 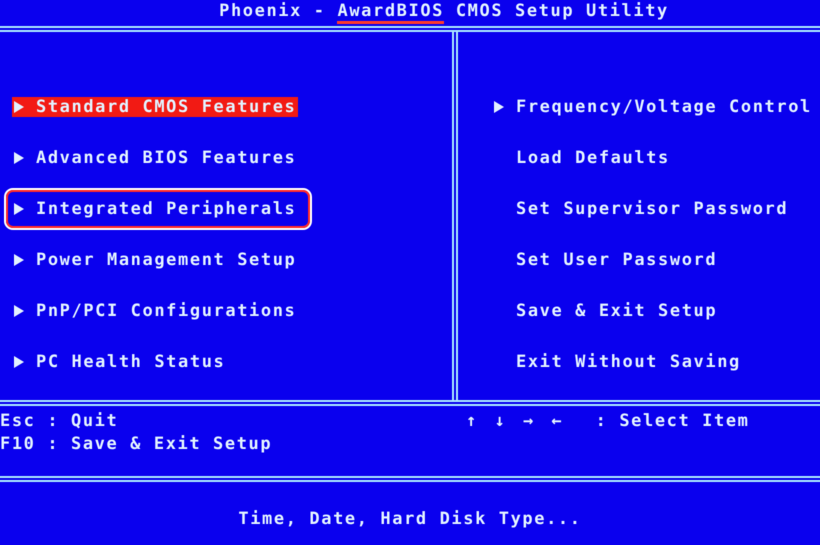 What do you see at coordinates (137, 444) in the screenshot?
I see `key-hint: F10 : Save & Exit Setup` at bounding box center [137, 444].